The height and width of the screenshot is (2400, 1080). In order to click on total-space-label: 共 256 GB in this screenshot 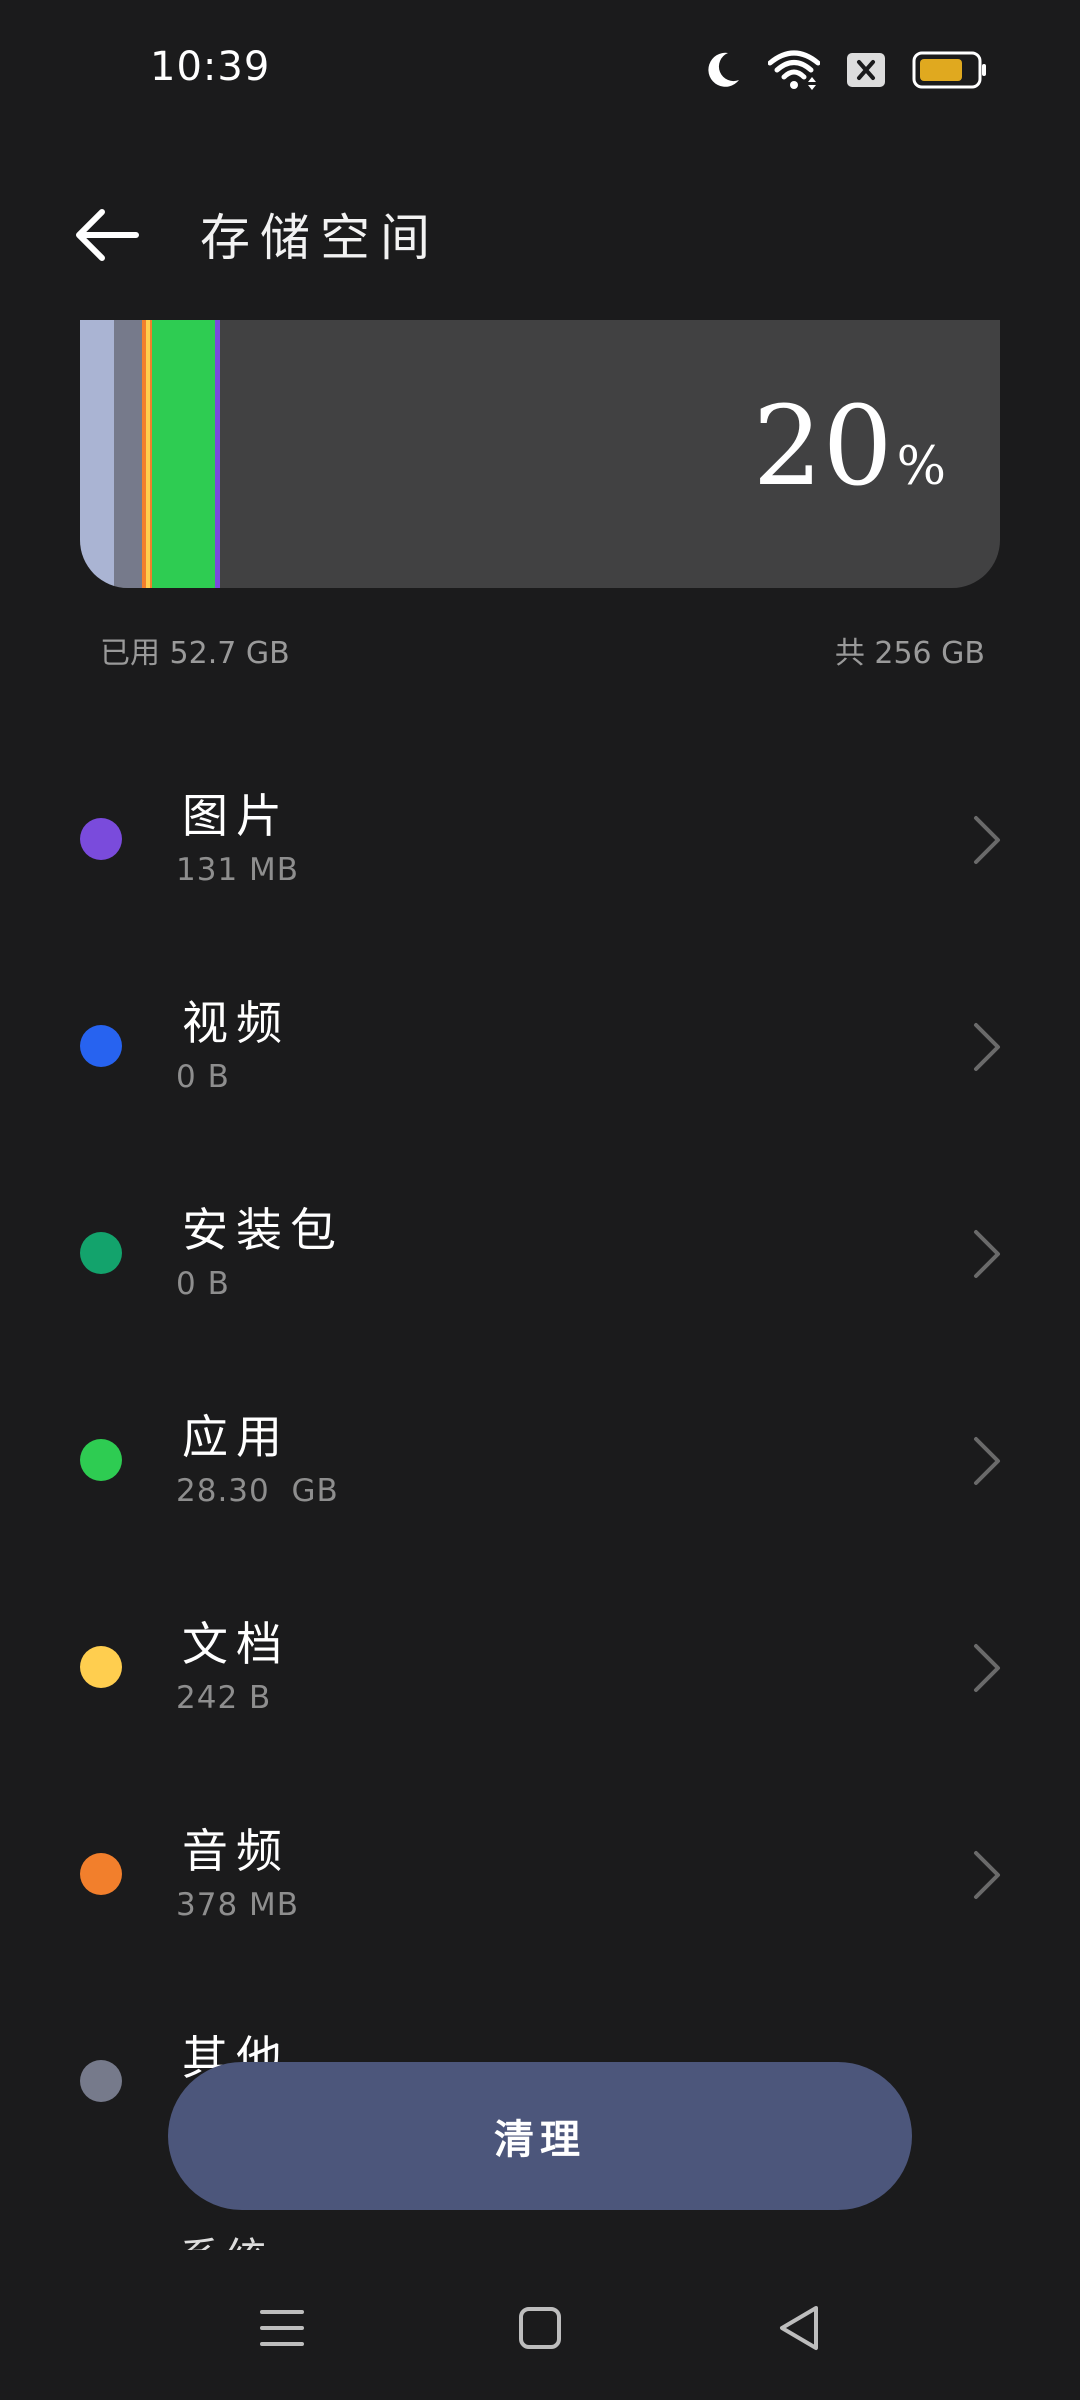, I will do `click(909, 653)`.